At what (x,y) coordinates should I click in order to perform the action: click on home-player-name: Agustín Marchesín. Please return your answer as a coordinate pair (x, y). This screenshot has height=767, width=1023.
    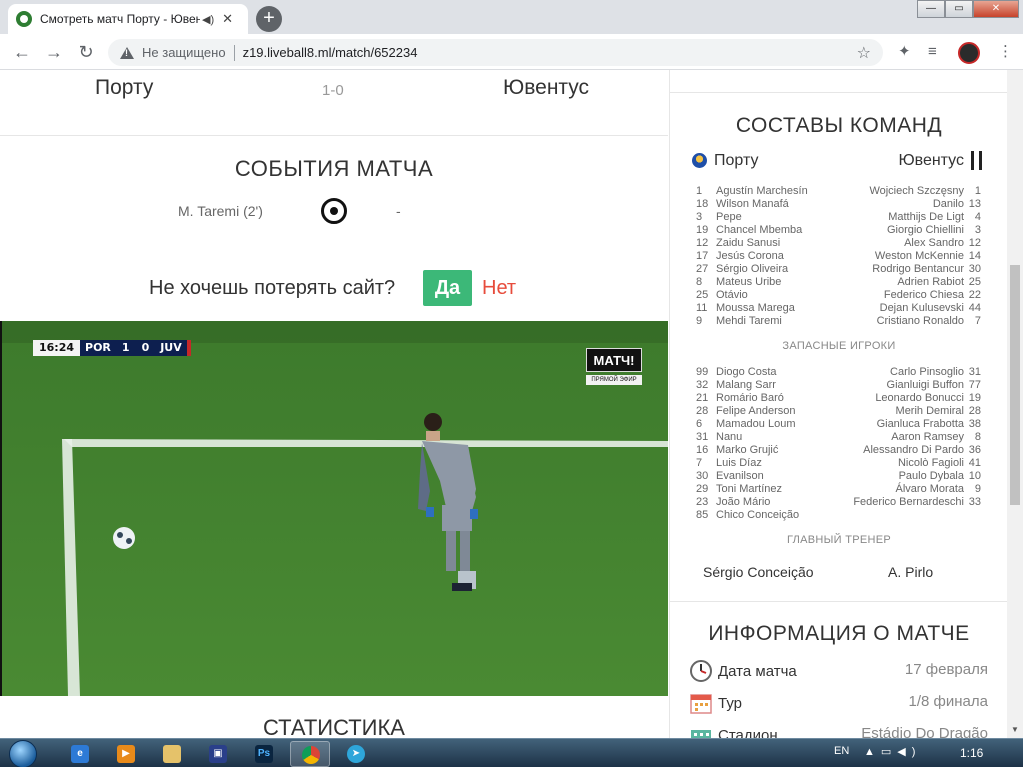
    Looking at the image, I should click on (762, 191).